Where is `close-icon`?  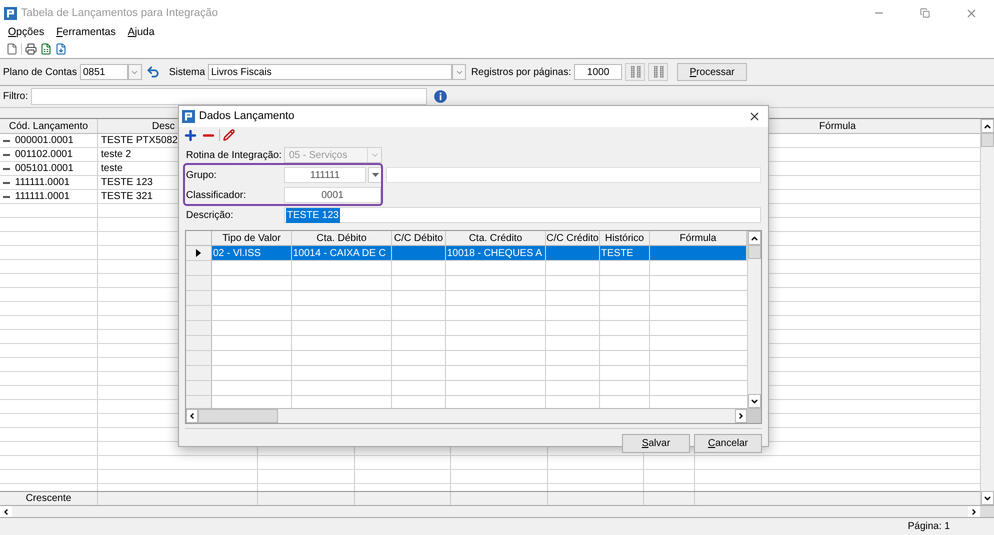 close-icon is located at coordinates (754, 116).